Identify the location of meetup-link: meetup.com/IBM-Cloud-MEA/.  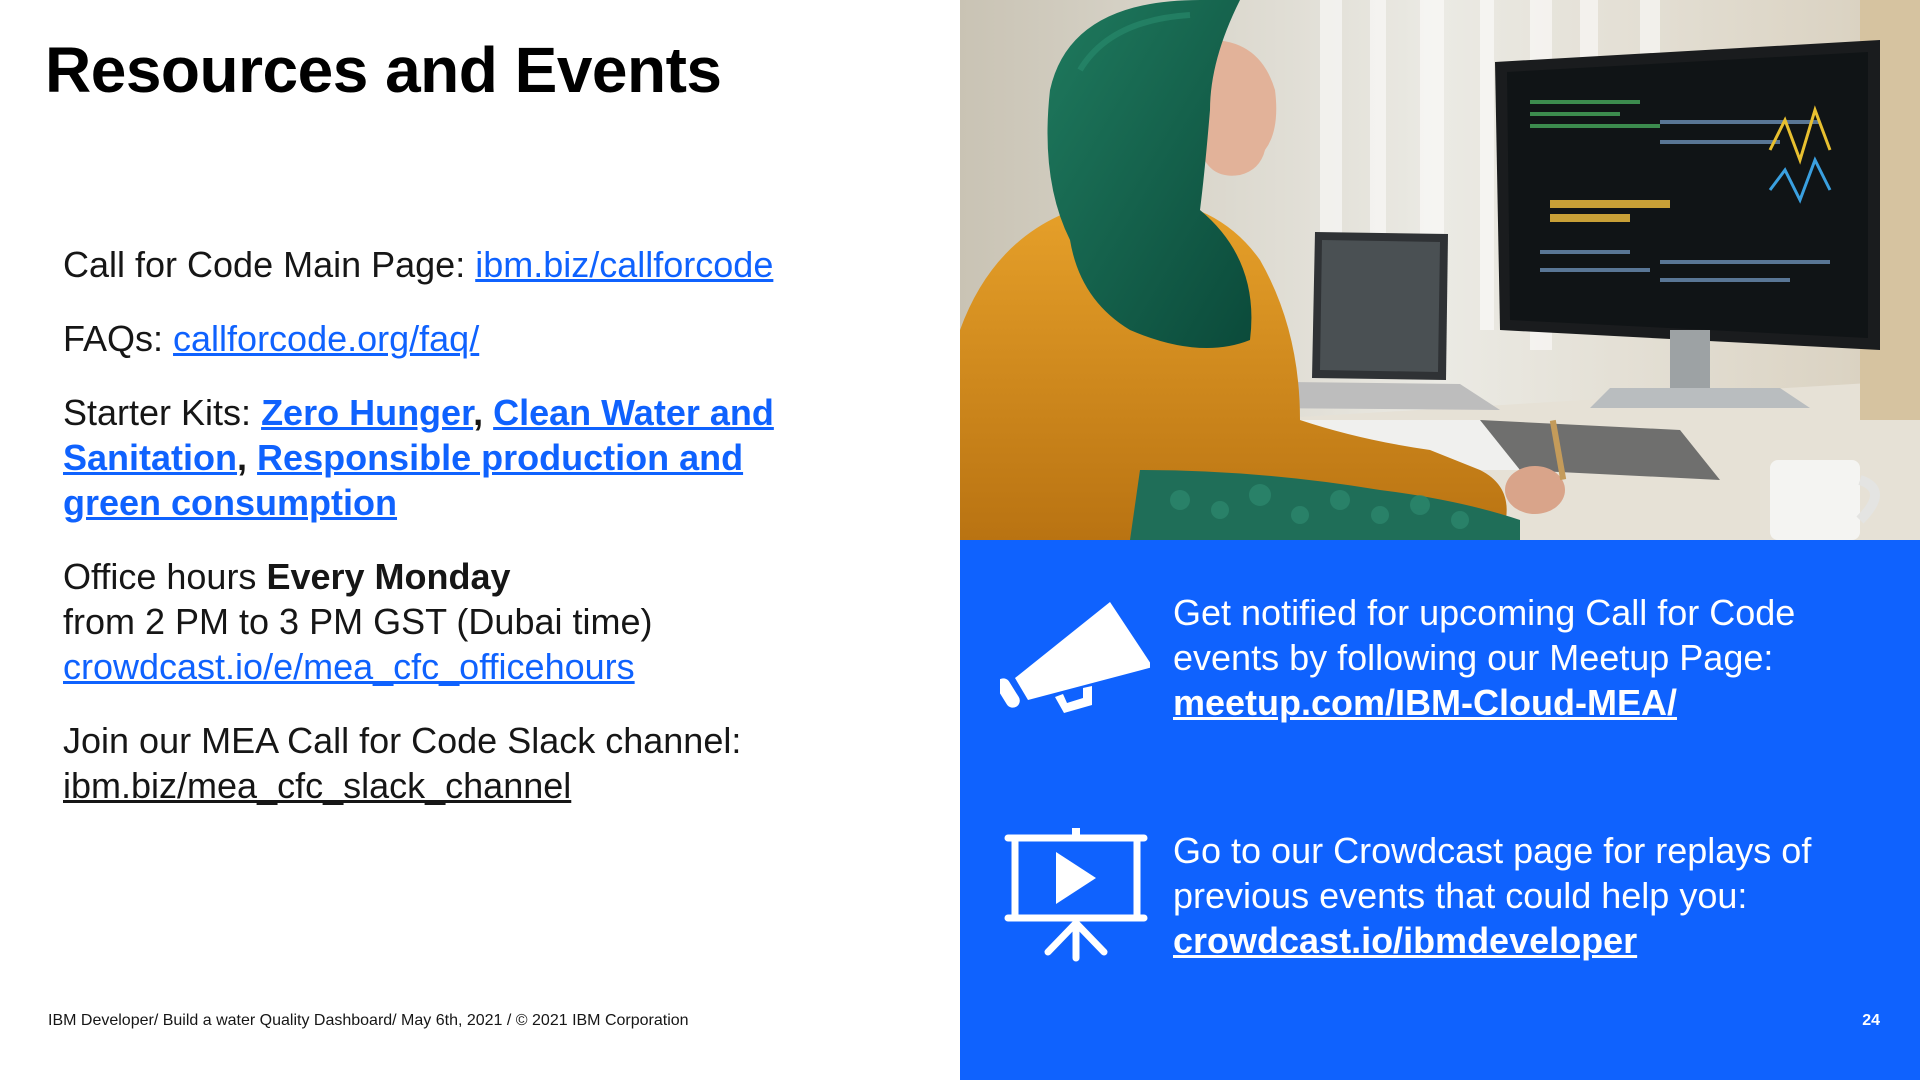
(1425, 702).